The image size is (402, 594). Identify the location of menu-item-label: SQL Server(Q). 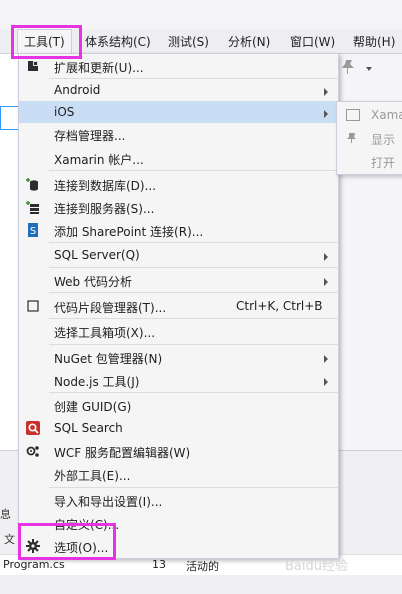
(97, 255).